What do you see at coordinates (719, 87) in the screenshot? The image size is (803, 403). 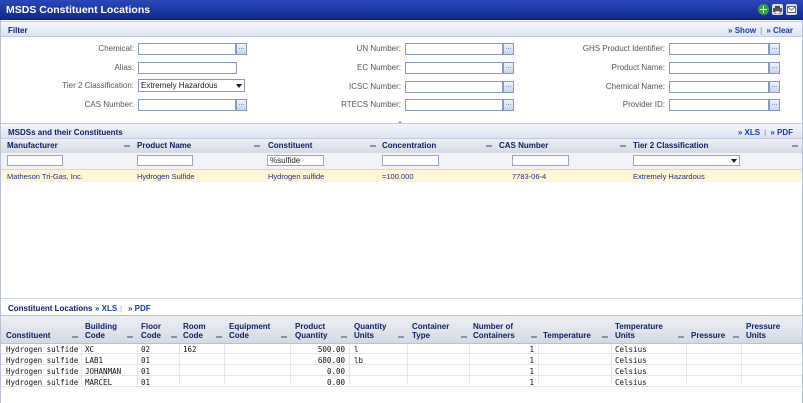 I see `chemical-name-input` at bounding box center [719, 87].